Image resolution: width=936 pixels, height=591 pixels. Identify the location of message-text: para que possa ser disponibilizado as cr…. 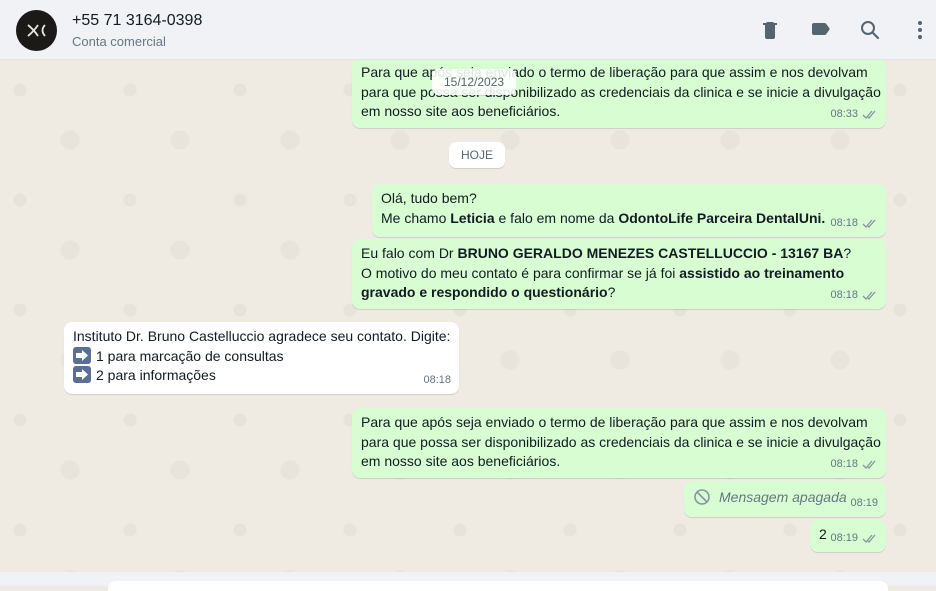
(621, 441).